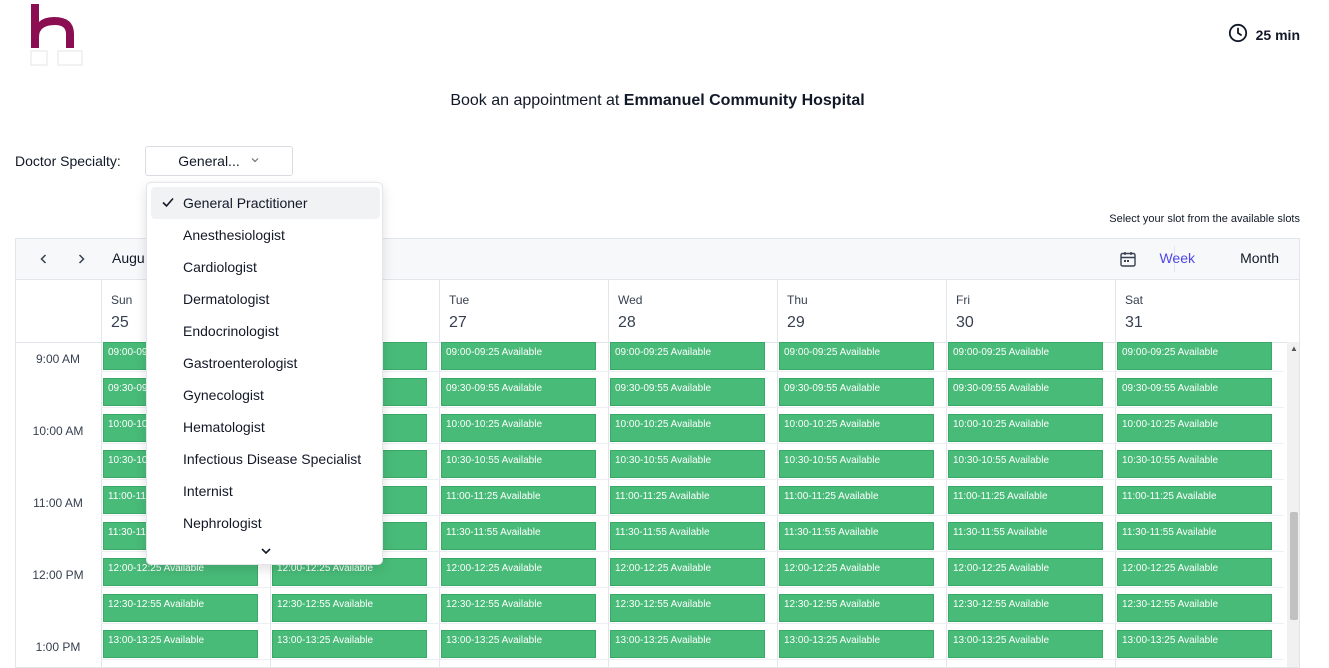 The width and height of the screenshot is (1329, 668). What do you see at coordinates (1177, 258) in the screenshot?
I see `week-view-button: Week` at bounding box center [1177, 258].